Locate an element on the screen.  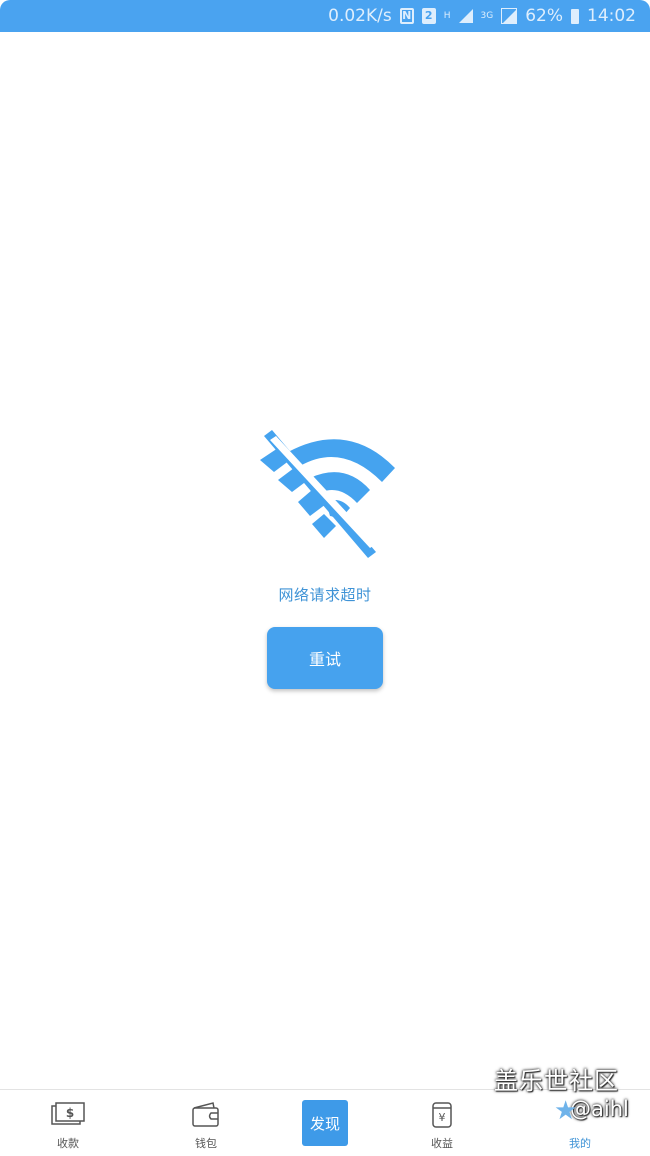
nav-item-wallet: 钱包 is located at coordinates (206, 1123).